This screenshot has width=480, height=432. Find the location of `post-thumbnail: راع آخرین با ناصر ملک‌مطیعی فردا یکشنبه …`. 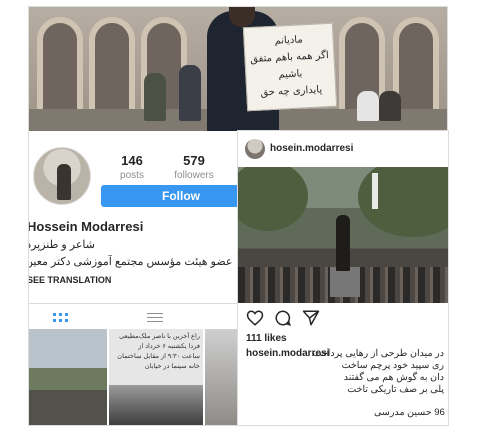

post-thumbnail: راع آخرین با ناصر ملک‌مطیعی فردا یکشنبه … is located at coordinates (156, 377).